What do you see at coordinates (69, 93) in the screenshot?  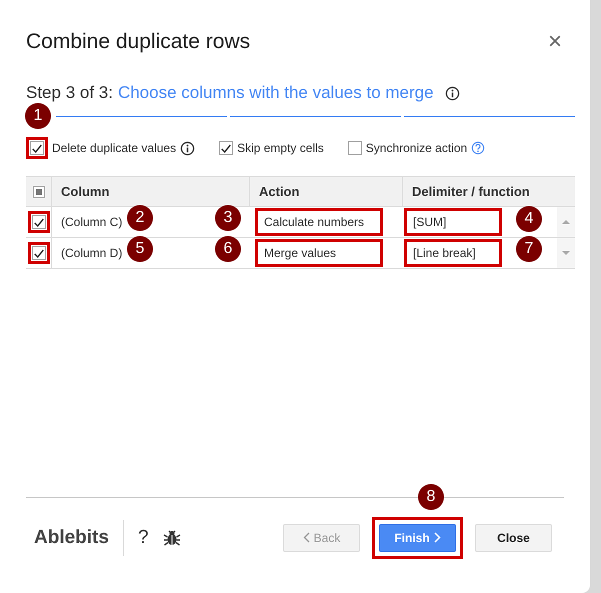 I see `step-label: Step 3 of 3:` at bounding box center [69, 93].